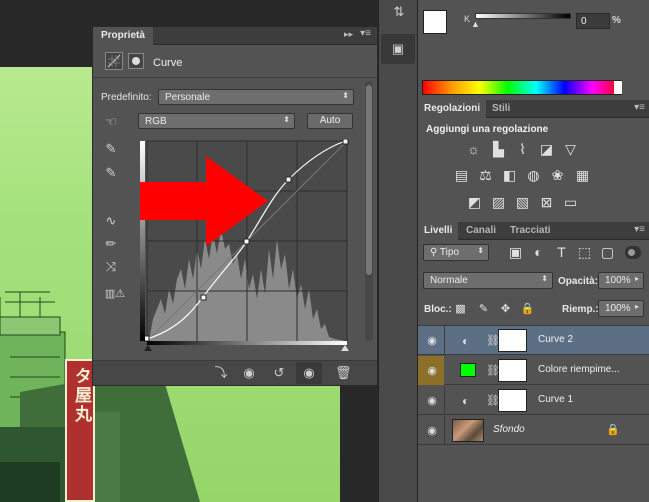 This screenshot has height=502, width=649. I want to click on threshold-icon: ▧, so click(522, 202).